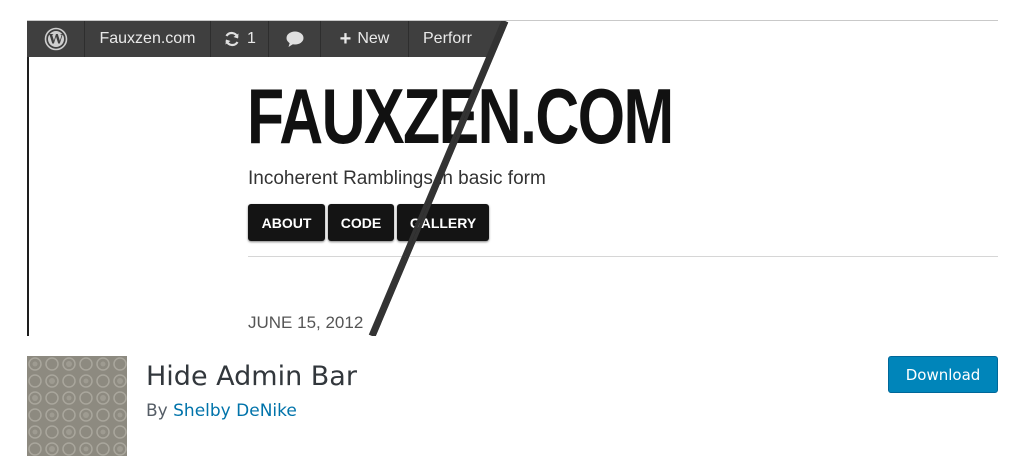 Image resolution: width=1023 pixels, height=471 pixels. I want to click on plugin-title: Hide Admin Bar, so click(251, 376).